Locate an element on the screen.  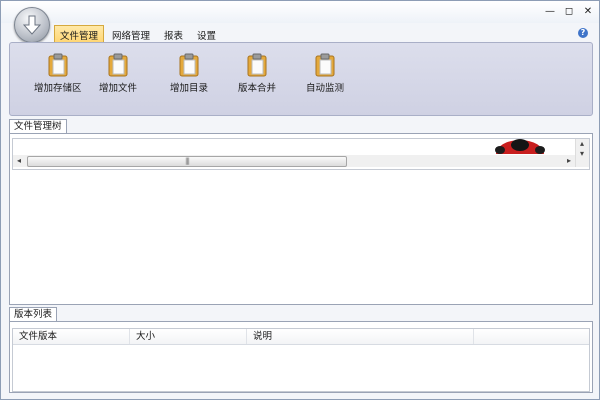
close-icon: ✕ is located at coordinates (588, 12).